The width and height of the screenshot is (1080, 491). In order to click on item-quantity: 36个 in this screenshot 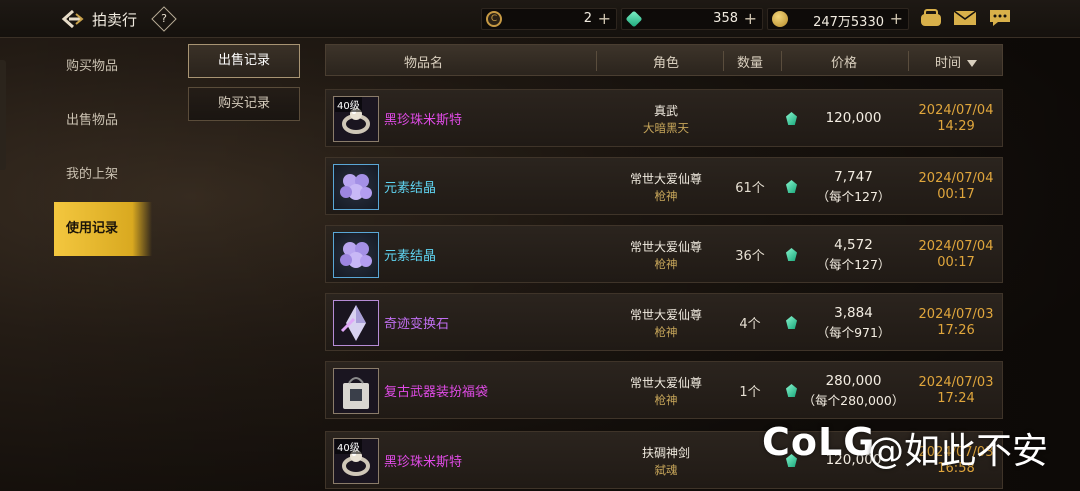, I will do `click(750, 256)`.